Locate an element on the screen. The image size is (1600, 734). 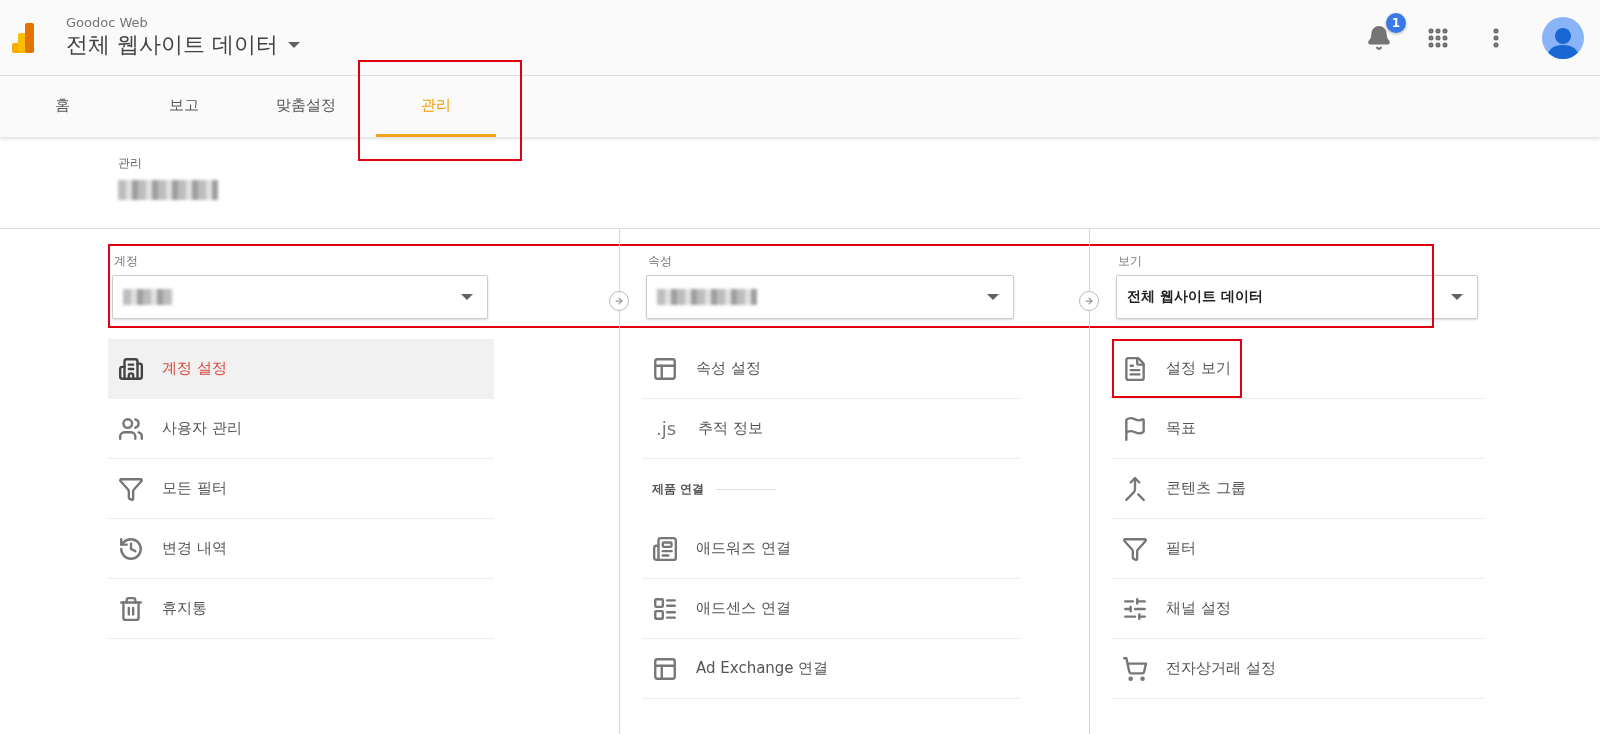
menu-item: 애드센스 연결 is located at coordinates (831, 609).